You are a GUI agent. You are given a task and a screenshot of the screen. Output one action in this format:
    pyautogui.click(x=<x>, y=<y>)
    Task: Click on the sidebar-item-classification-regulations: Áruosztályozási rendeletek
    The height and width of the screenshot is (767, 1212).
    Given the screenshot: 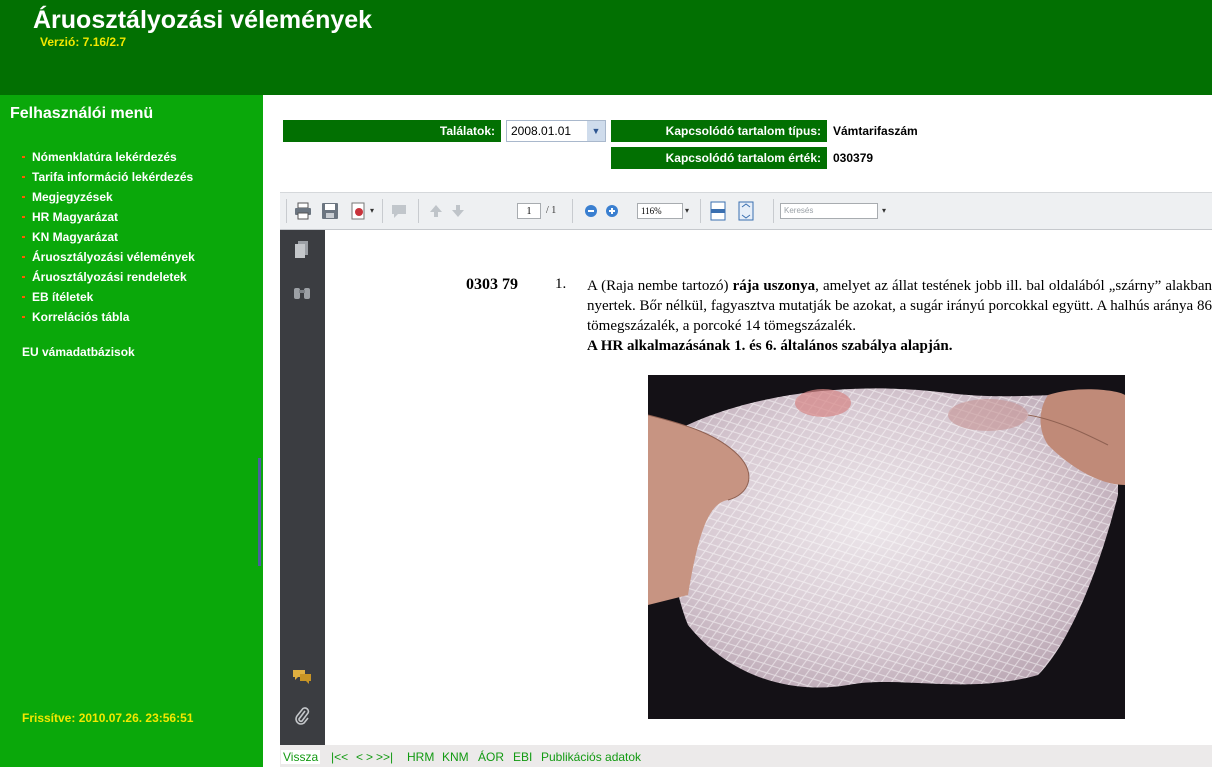 What is the action you would take?
    pyautogui.click(x=108, y=277)
    